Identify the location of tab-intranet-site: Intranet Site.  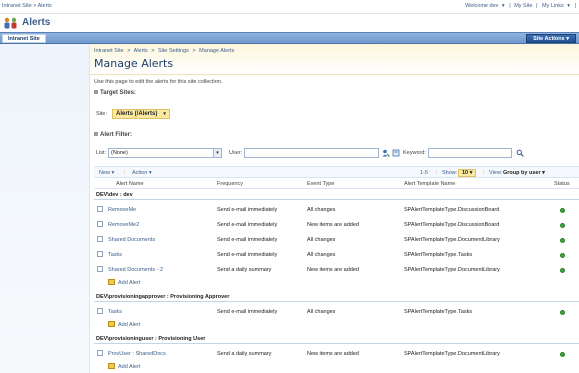
(24, 38).